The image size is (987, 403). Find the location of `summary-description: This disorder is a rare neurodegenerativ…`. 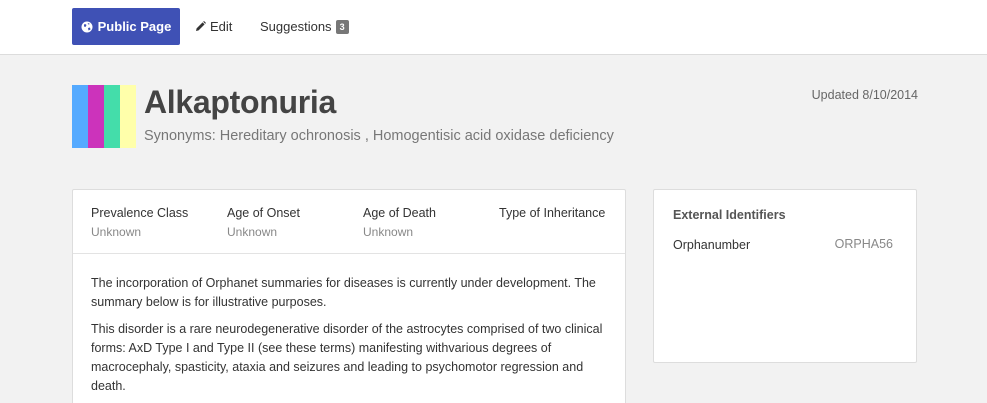

summary-description: This disorder is a rare neurodegenerativ… is located at coordinates (347, 357).